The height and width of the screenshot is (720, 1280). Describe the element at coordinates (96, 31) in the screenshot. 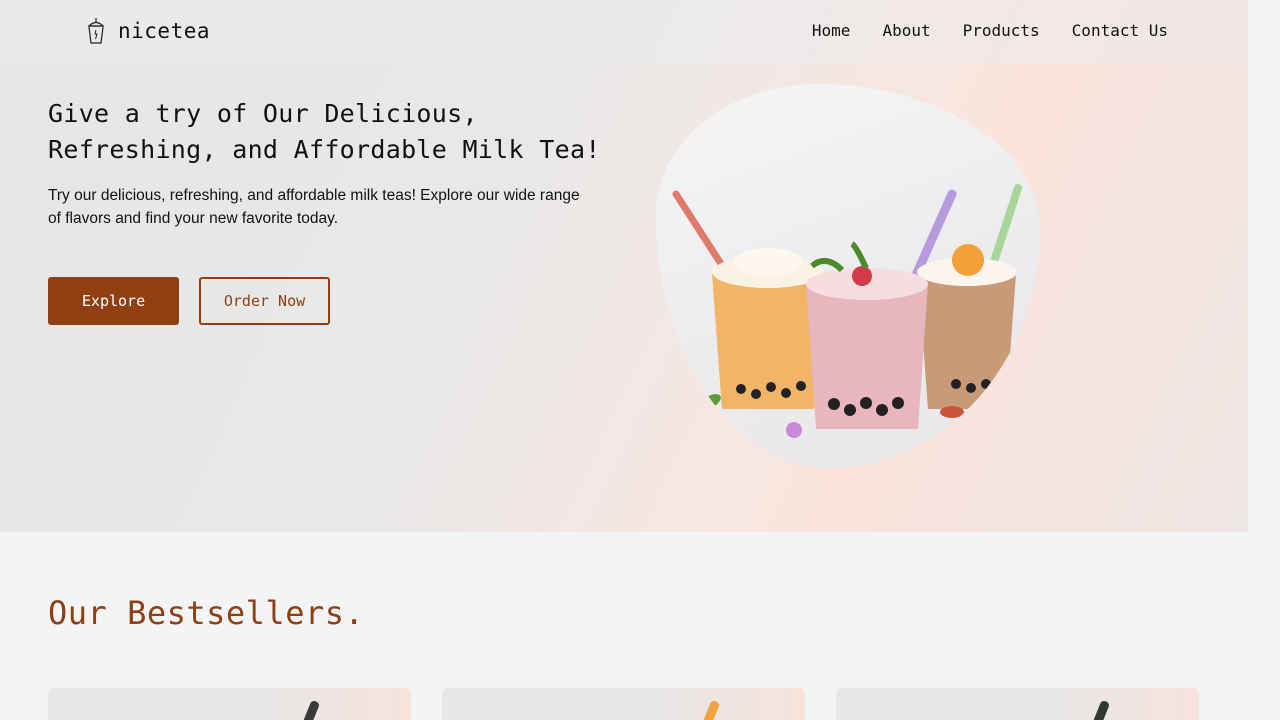

I see `bubble-tea-cup-icon` at that location.